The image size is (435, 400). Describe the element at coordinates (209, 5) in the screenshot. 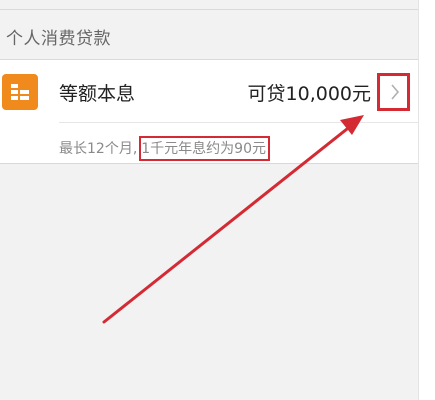

I see `top-divider` at that location.